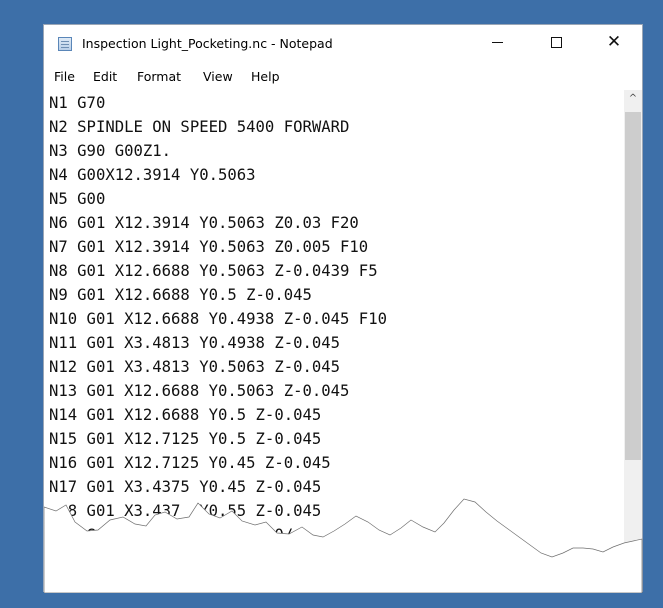  What do you see at coordinates (185, 439) in the screenshot?
I see `code-line: N15 G01 X12.7125 Y0.5 Z-0.045` at bounding box center [185, 439].